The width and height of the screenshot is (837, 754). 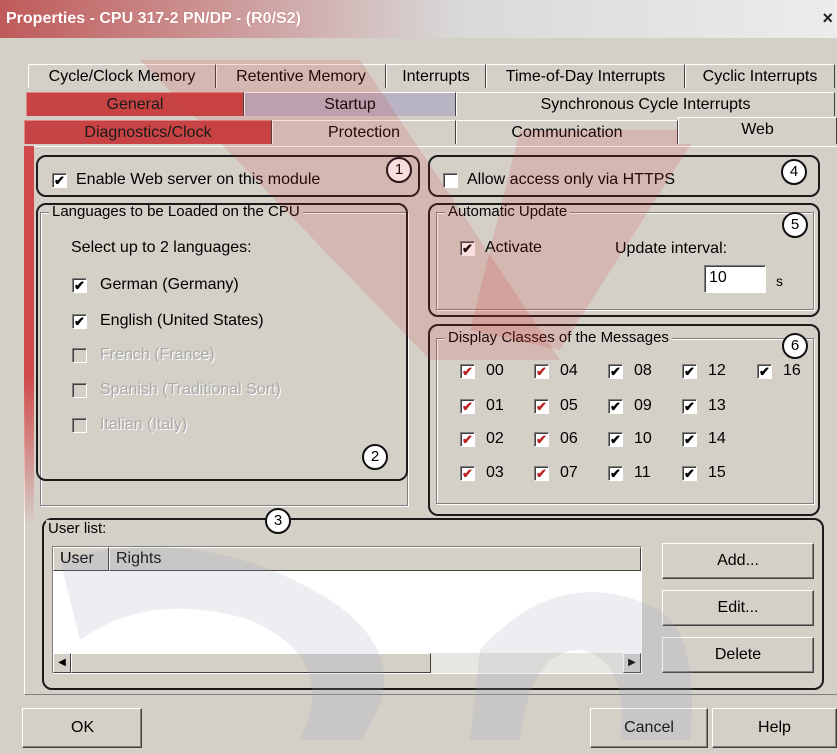 I want to click on panel-accent-stripe, so click(x=29, y=336).